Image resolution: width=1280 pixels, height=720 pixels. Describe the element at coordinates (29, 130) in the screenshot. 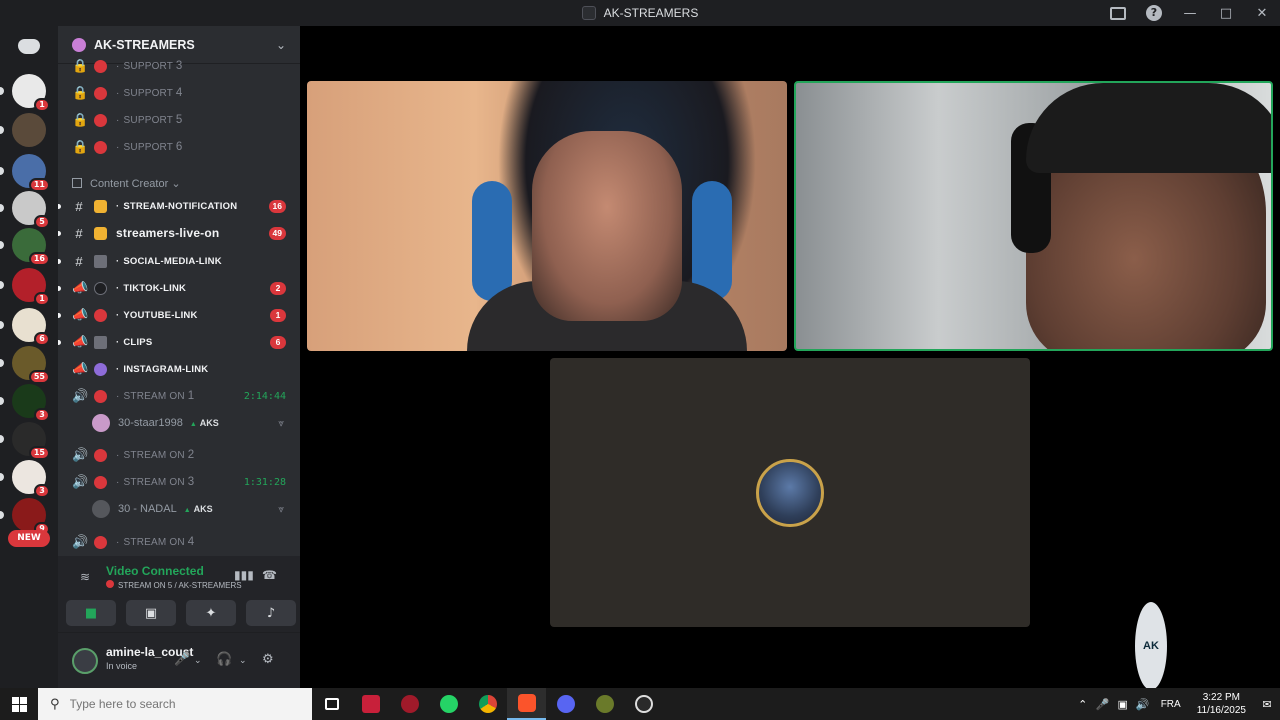

I see `server-icon` at that location.